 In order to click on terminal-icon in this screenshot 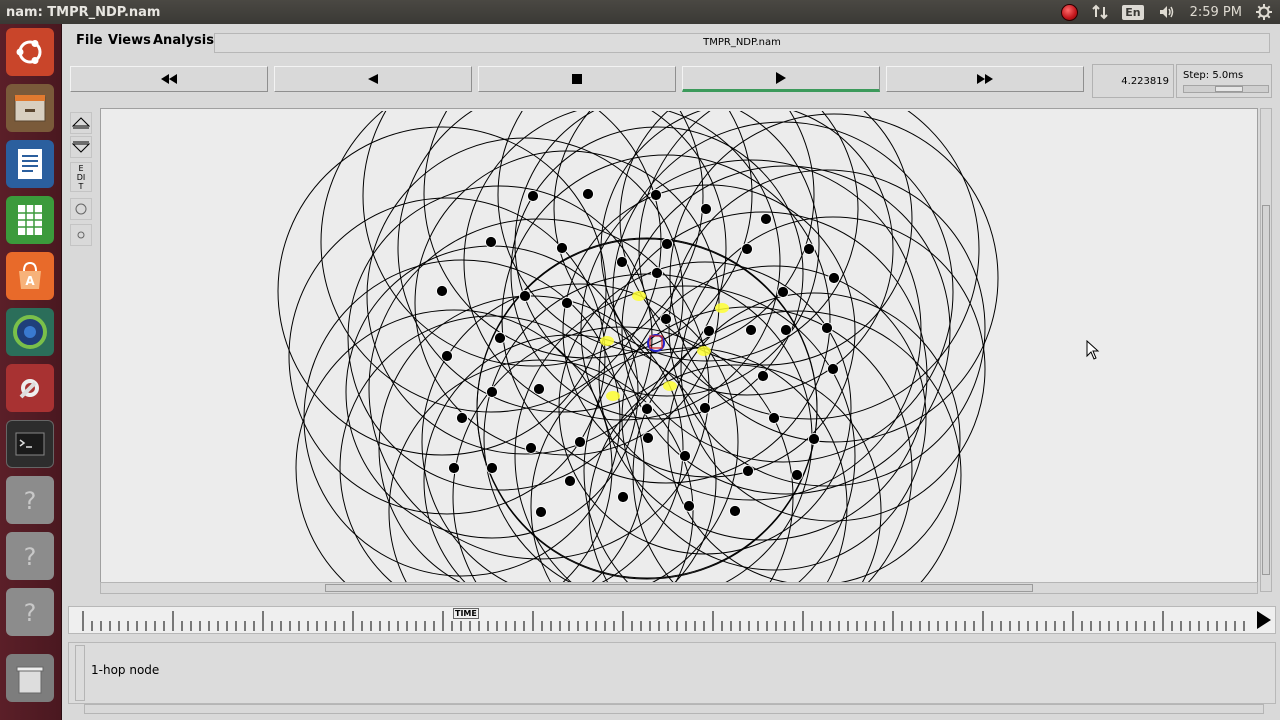, I will do `click(30, 444)`.